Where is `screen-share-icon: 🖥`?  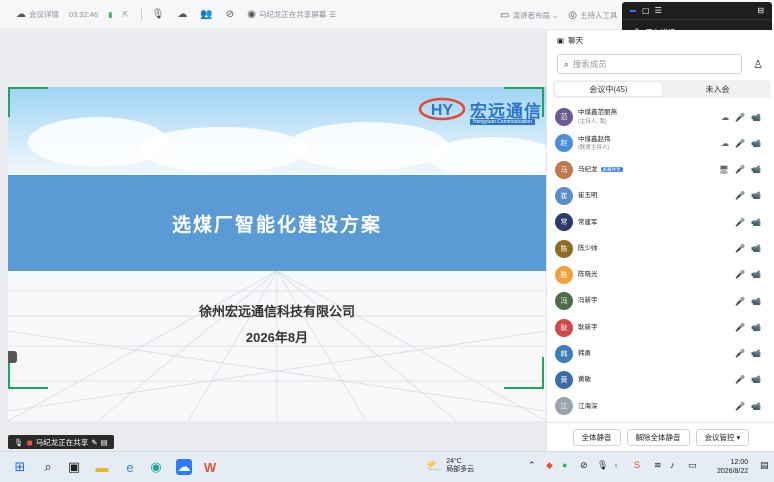 screen-share-icon: 🖥 is located at coordinates (724, 169).